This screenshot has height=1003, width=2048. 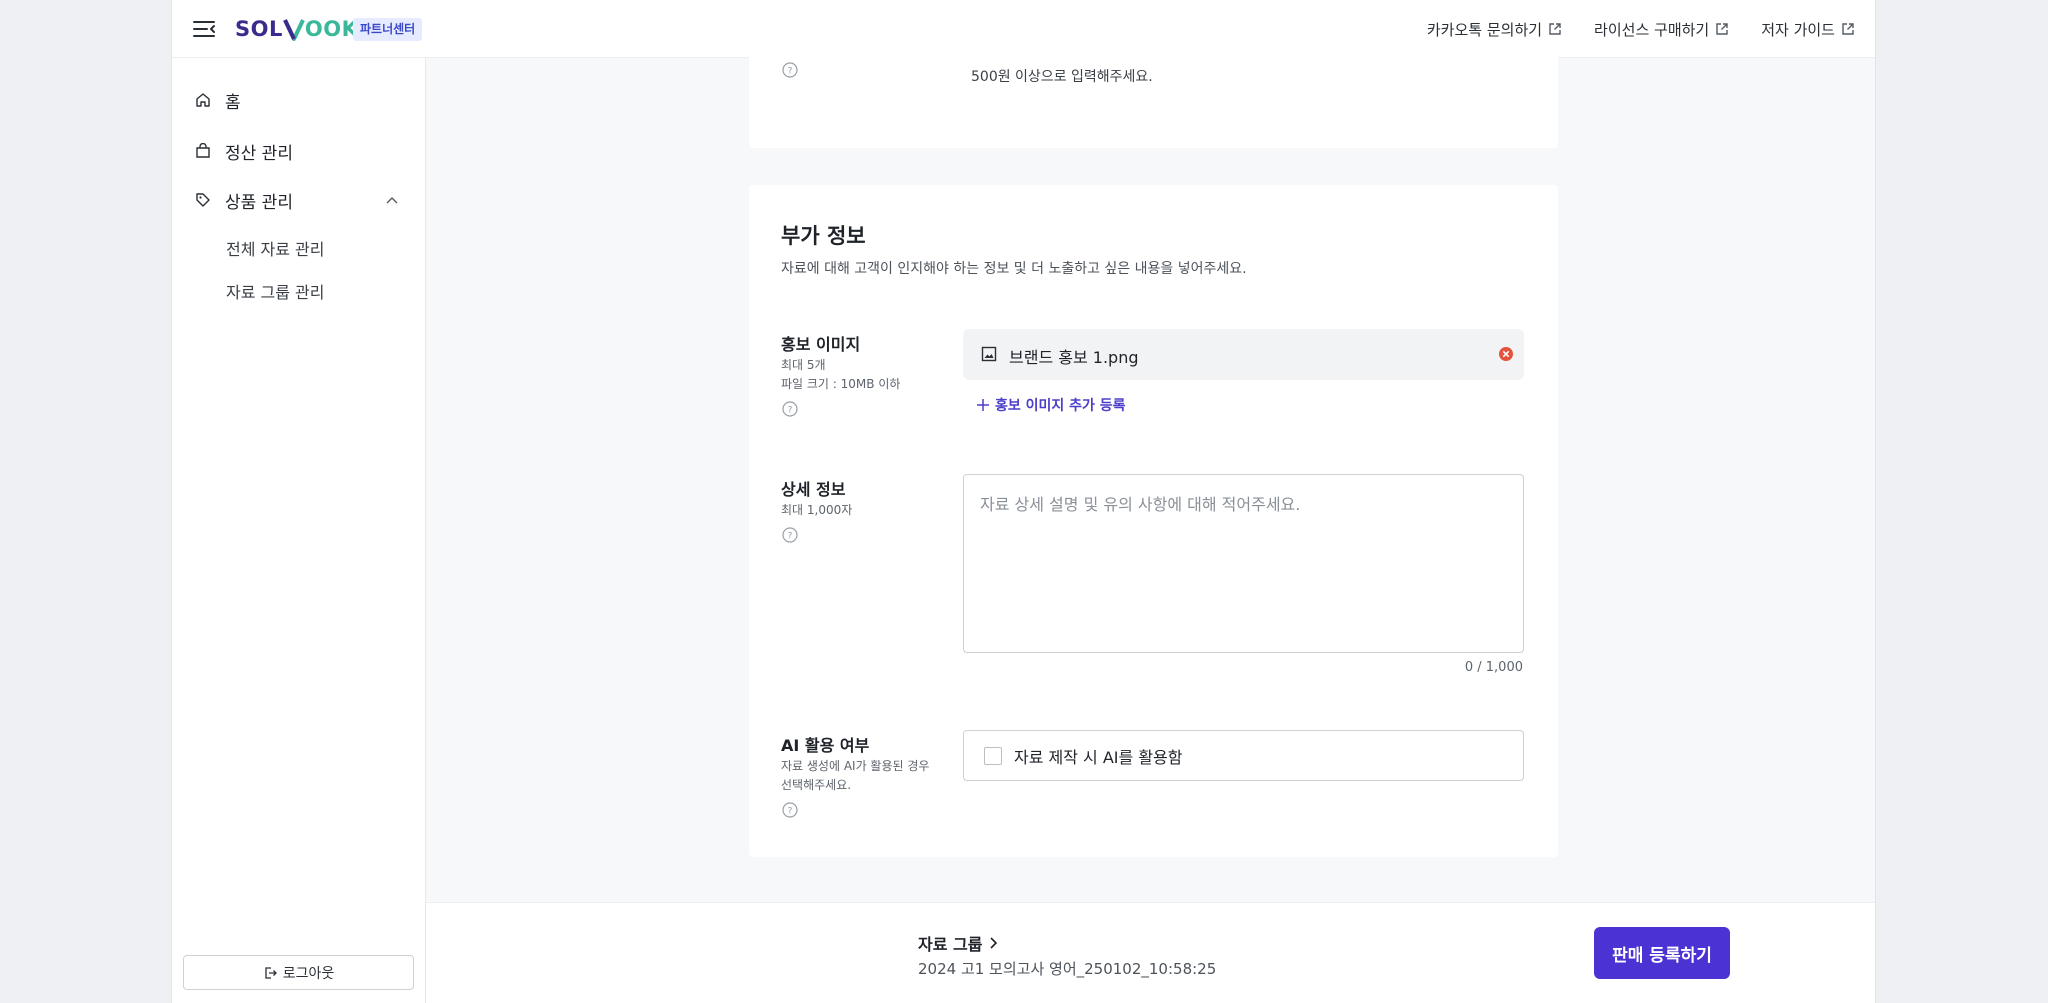 I want to click on price-hint: 500원 이상으로 입력해주세요., so click(x=1062, y=77).